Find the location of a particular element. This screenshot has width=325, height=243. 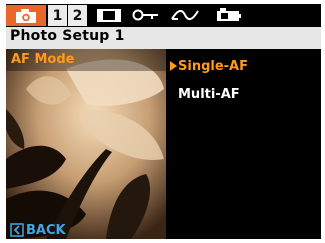

camera-battery-icon is located at coordinates (229, 15).